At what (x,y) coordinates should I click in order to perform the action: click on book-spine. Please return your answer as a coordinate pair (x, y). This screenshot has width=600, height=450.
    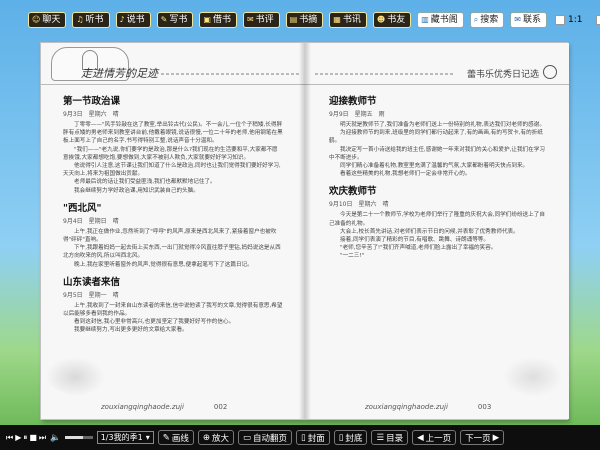
    Looking at the image, I should click on (305, 231).